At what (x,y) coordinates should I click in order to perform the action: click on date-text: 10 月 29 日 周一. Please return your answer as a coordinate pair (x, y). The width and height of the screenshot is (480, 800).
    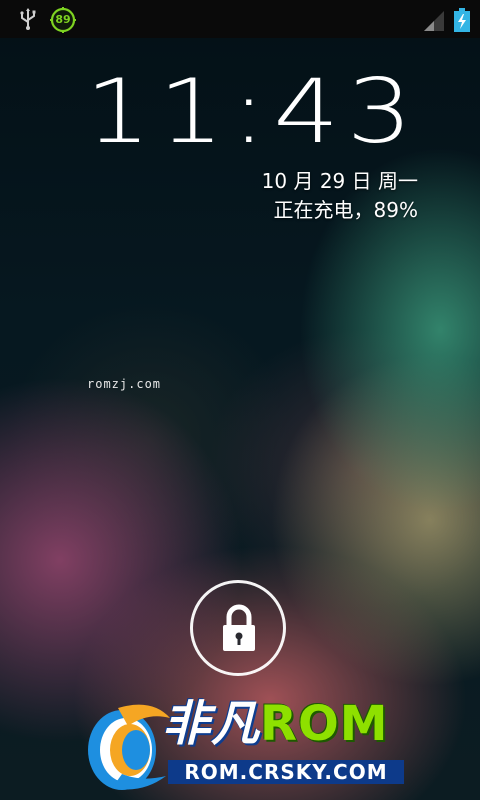
    Looking at the image, I should click on (339, 181).